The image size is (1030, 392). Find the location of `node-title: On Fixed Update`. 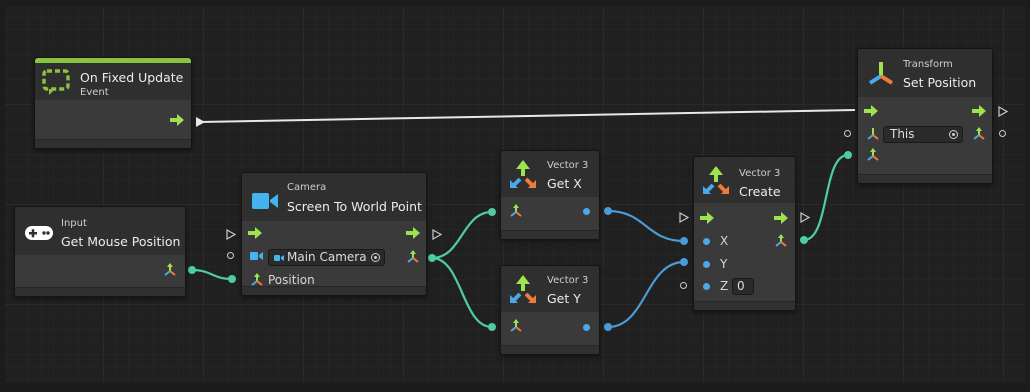

node-title: On Fixed Update is located at coordinates (132, 77).